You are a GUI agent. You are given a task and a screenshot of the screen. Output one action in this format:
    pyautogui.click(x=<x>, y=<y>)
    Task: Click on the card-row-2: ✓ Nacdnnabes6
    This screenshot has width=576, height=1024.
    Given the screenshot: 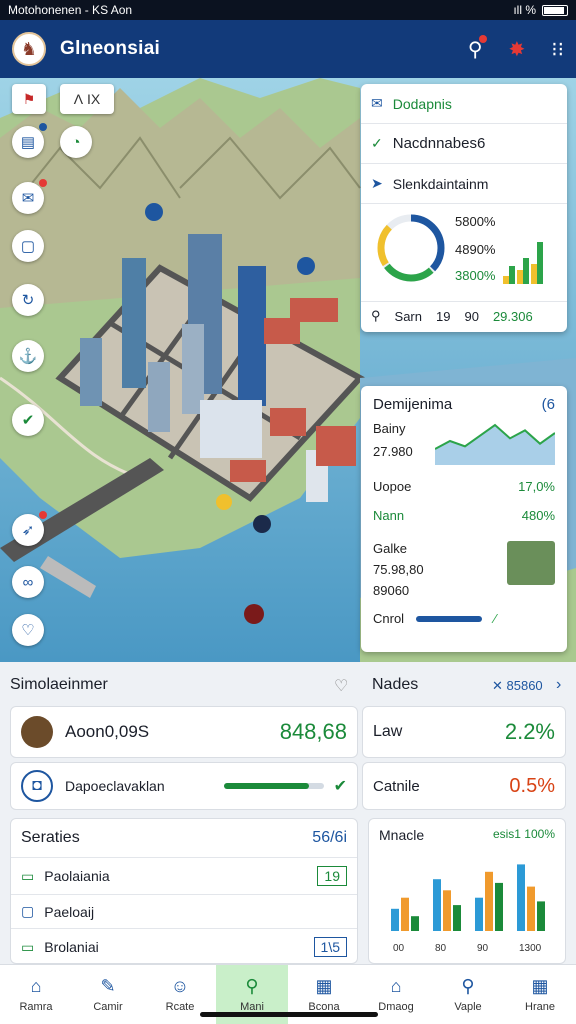 What is the action you would take?
    pyautogui.click(x=464, y=144)
    